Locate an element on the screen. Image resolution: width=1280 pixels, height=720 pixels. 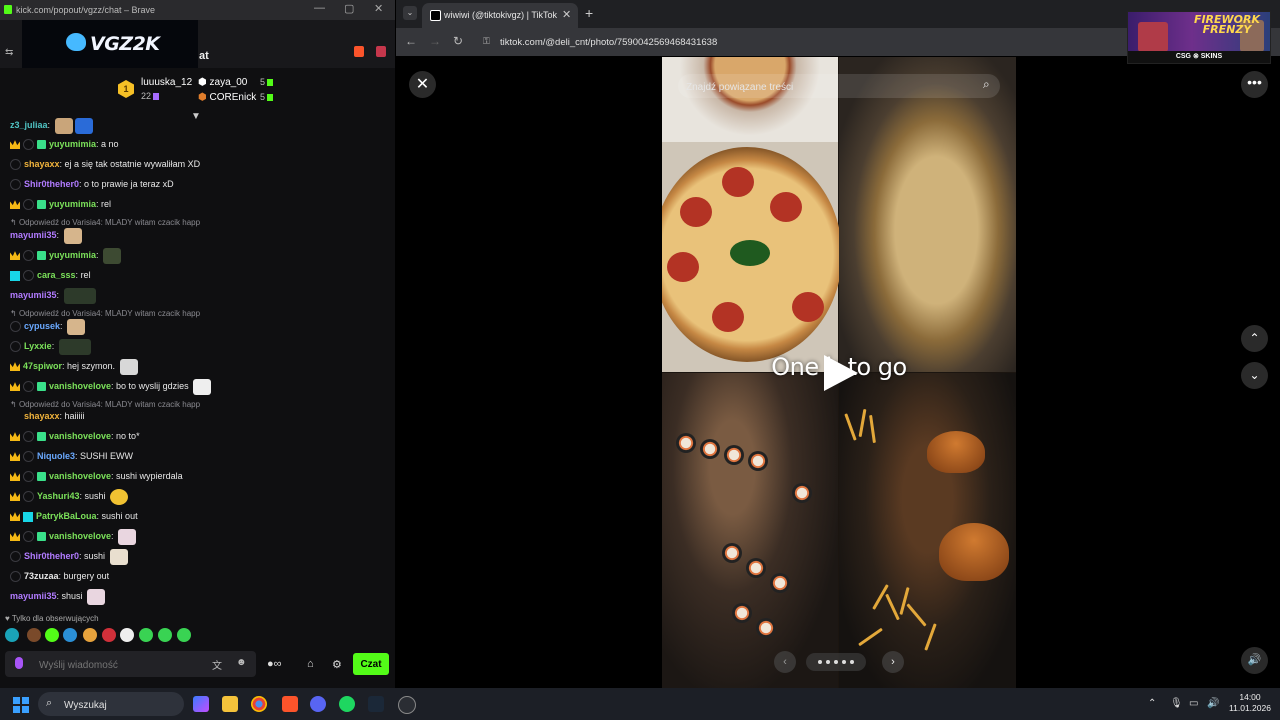
volume-icon: 🔊 is located at coordinates (1213, 703).